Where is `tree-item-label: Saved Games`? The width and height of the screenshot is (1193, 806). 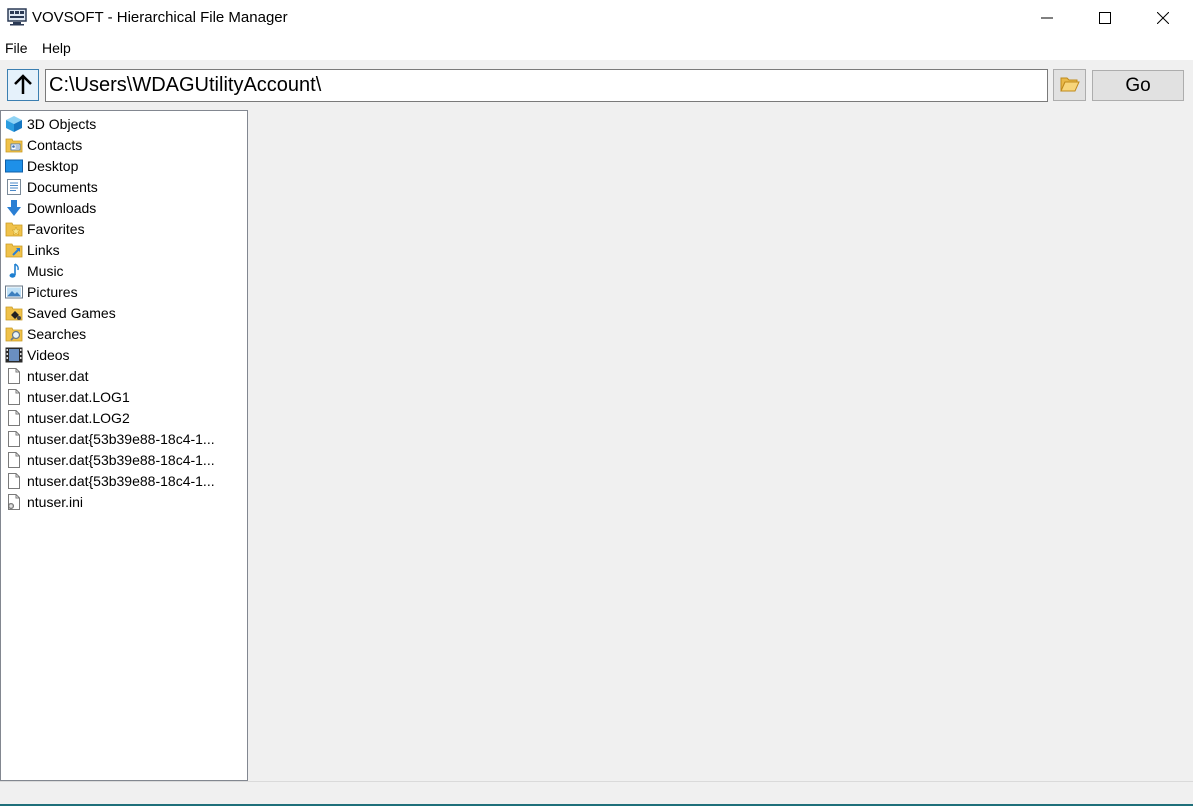 tree-item-label: Saved Games is located at coordinates (71, 312).